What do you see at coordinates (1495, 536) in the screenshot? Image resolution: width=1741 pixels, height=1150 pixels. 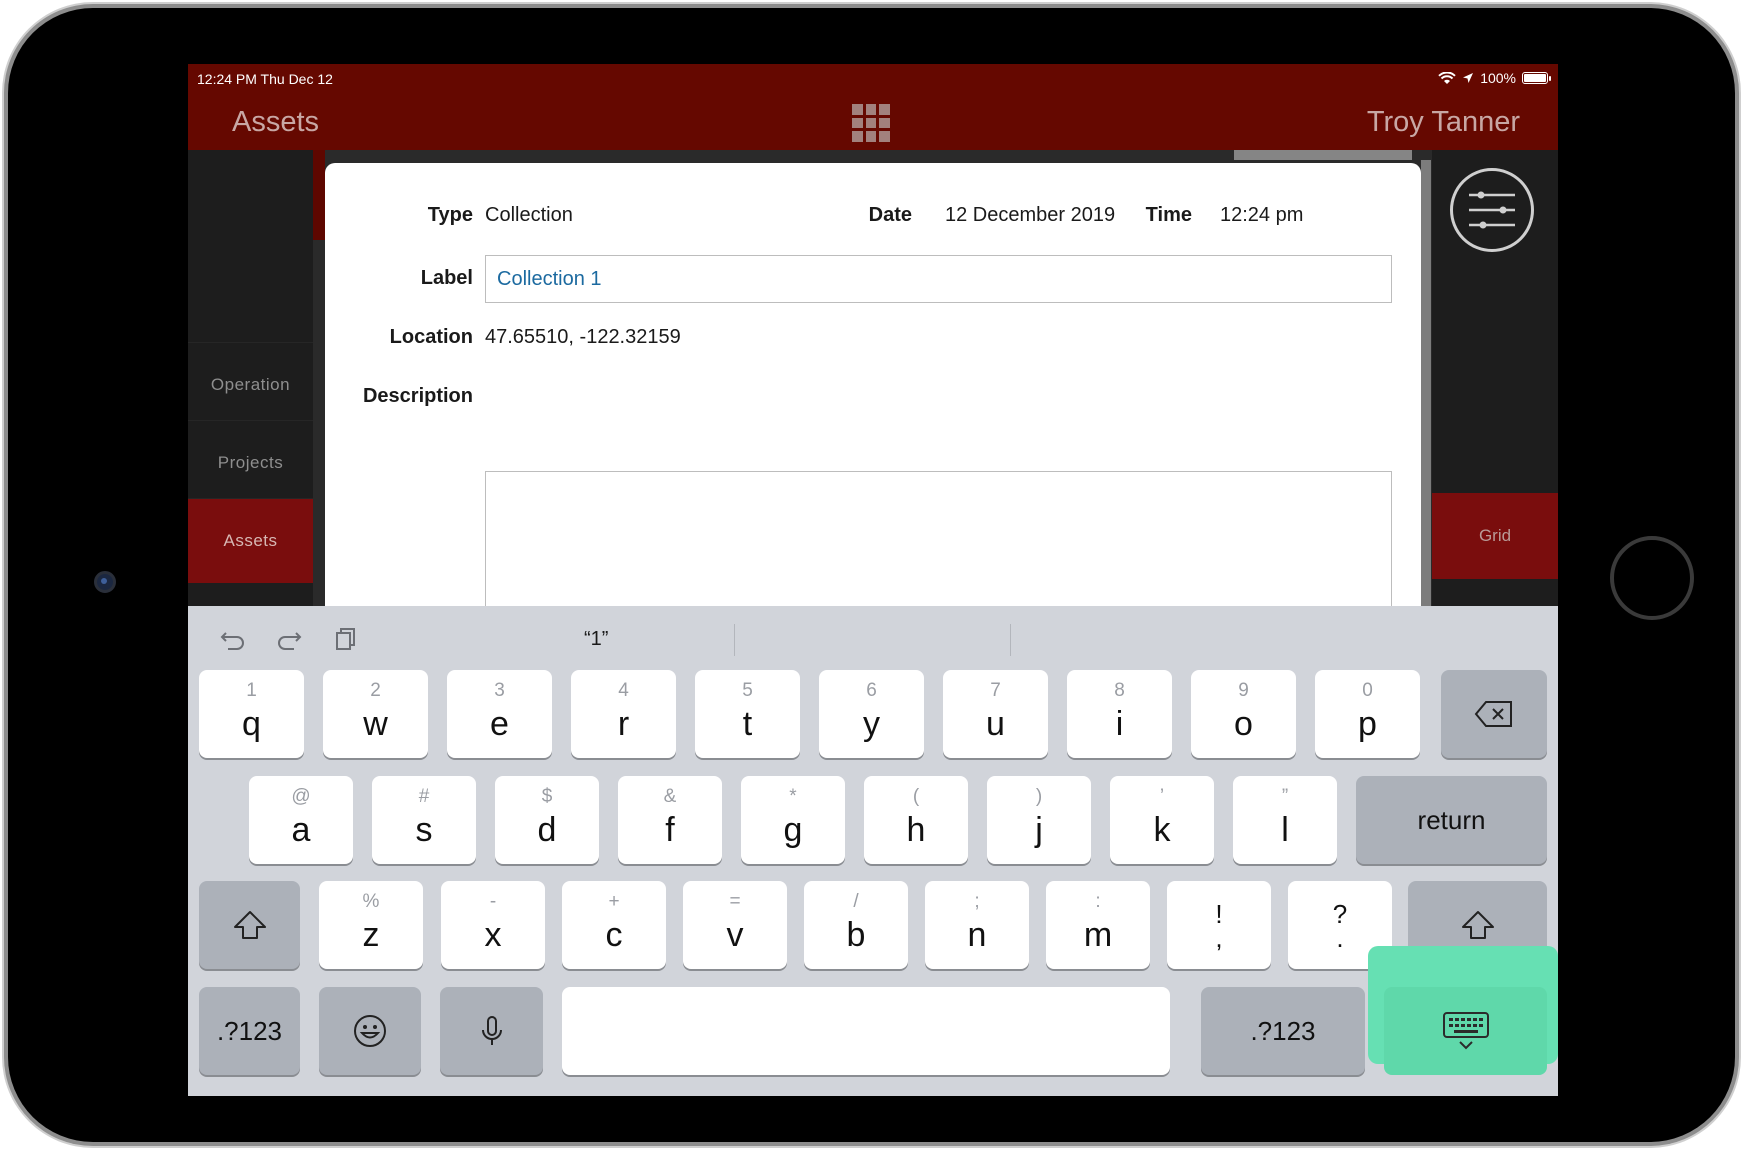 I see `grid-tab: Grid` at bounding box center [1495, 536].